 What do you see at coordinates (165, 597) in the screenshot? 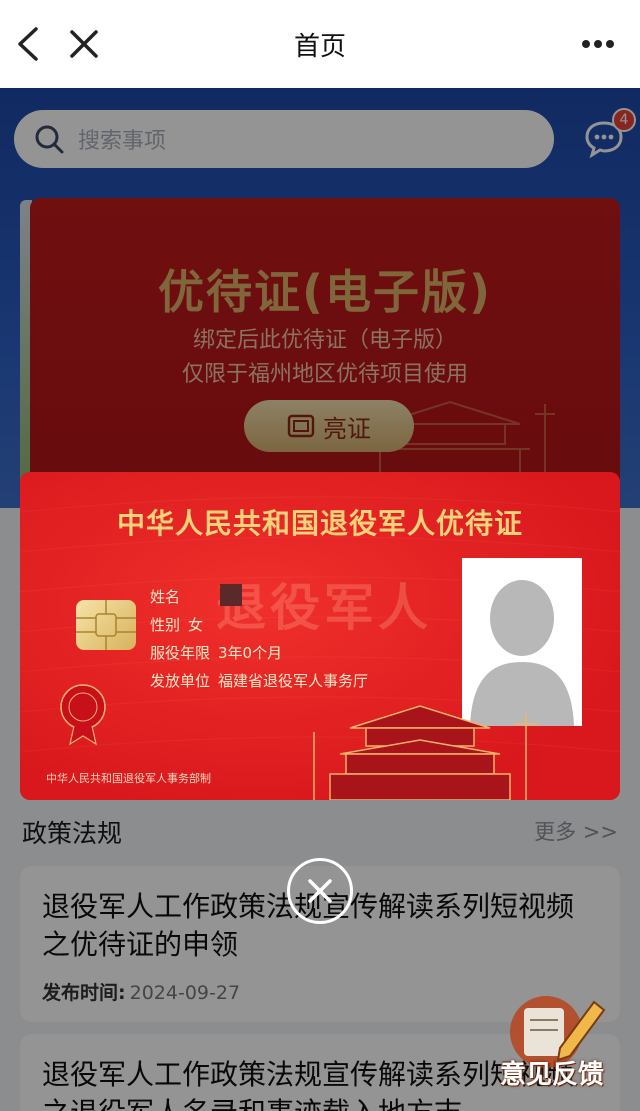
I see `name-label: 姓名` at bounding box center [165, 597].